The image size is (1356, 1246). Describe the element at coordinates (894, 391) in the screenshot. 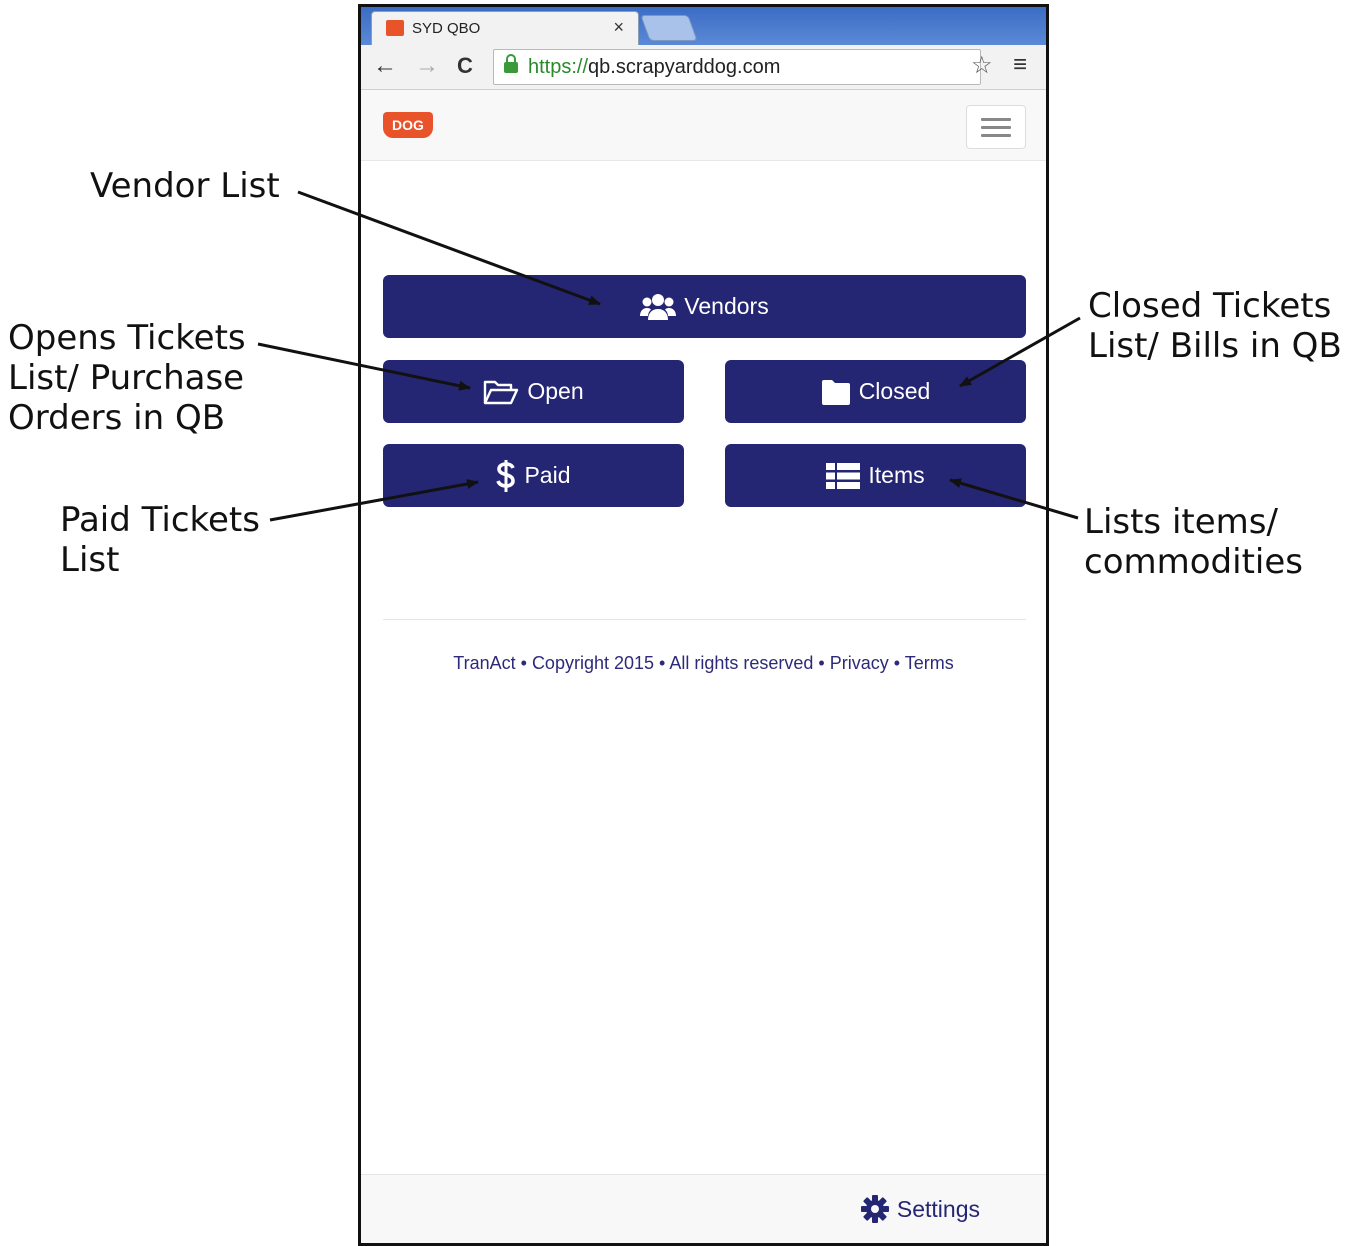

I see `closed-button-label: Closed` at that location.